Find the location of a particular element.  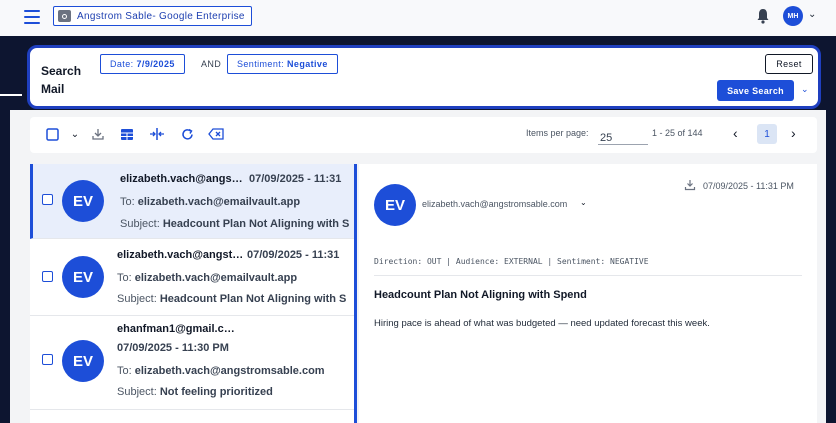

clear-icon is located at coordinates (216, 134).